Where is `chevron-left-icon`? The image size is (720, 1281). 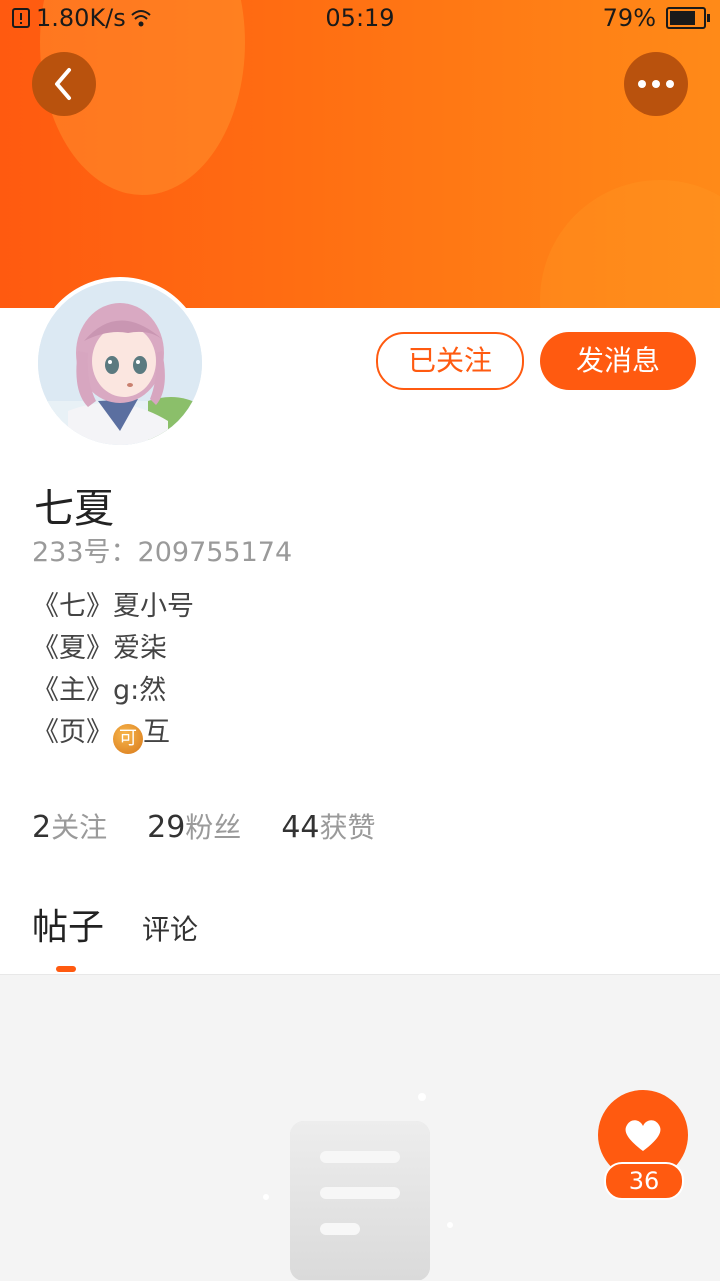
chevron-left-icon is located at coordinates (63, 84).